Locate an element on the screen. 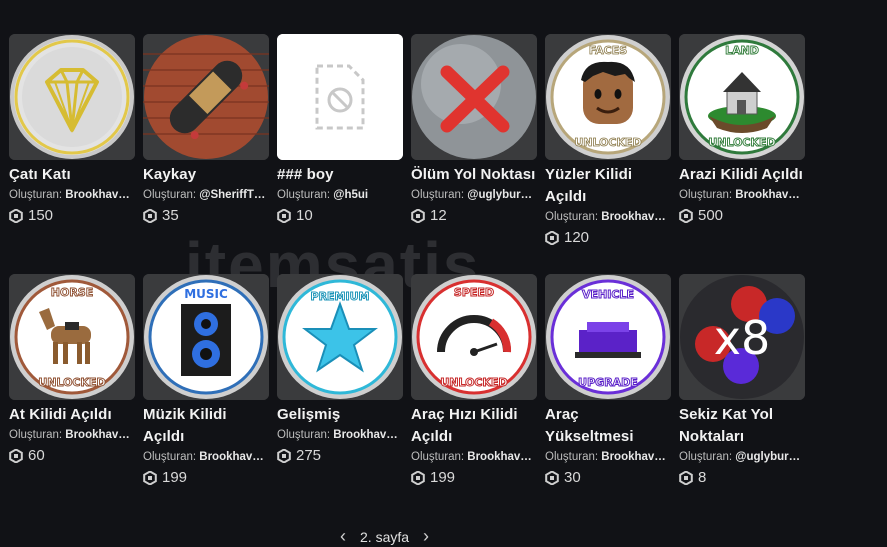 Image resolution: width=887 pixels, height=547 pixels. item-price: 35 is located at coordinates (206, 216).